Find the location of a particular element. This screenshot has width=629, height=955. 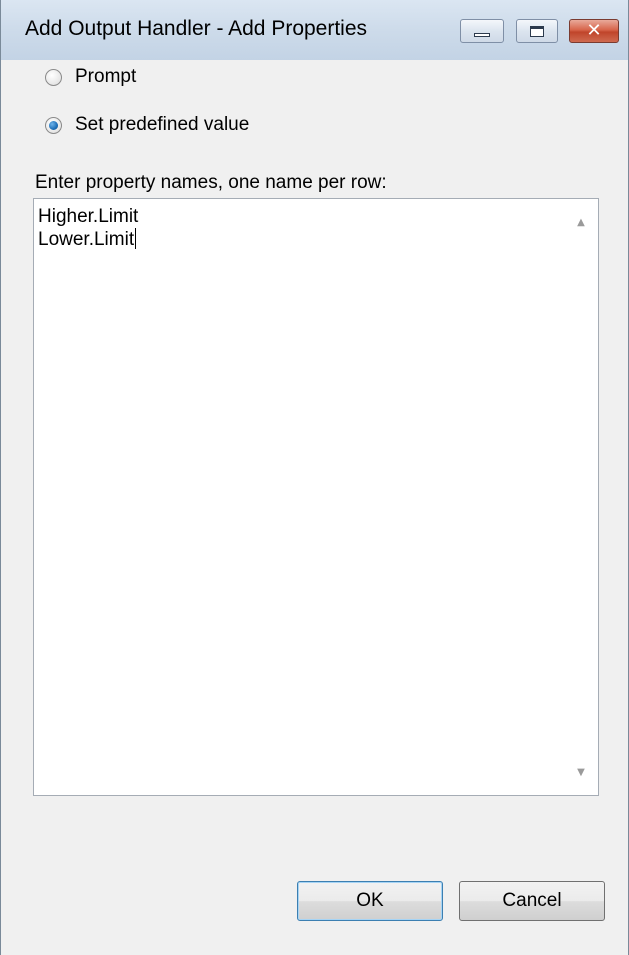

text-caret is located at coordinates (136, 238).